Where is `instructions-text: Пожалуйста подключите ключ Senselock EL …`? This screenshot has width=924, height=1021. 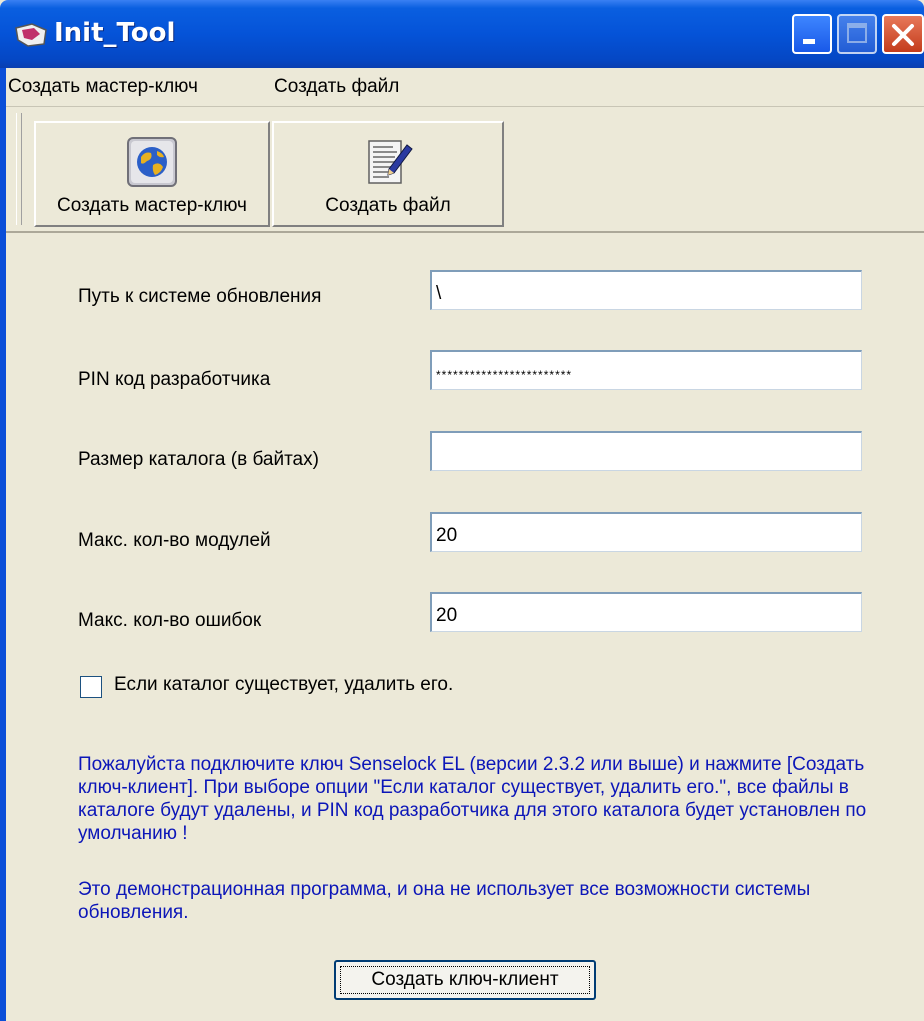
instructions-text: Пожалуйста подключите ключ Senselock EL … is located at coordinates (472, 799).